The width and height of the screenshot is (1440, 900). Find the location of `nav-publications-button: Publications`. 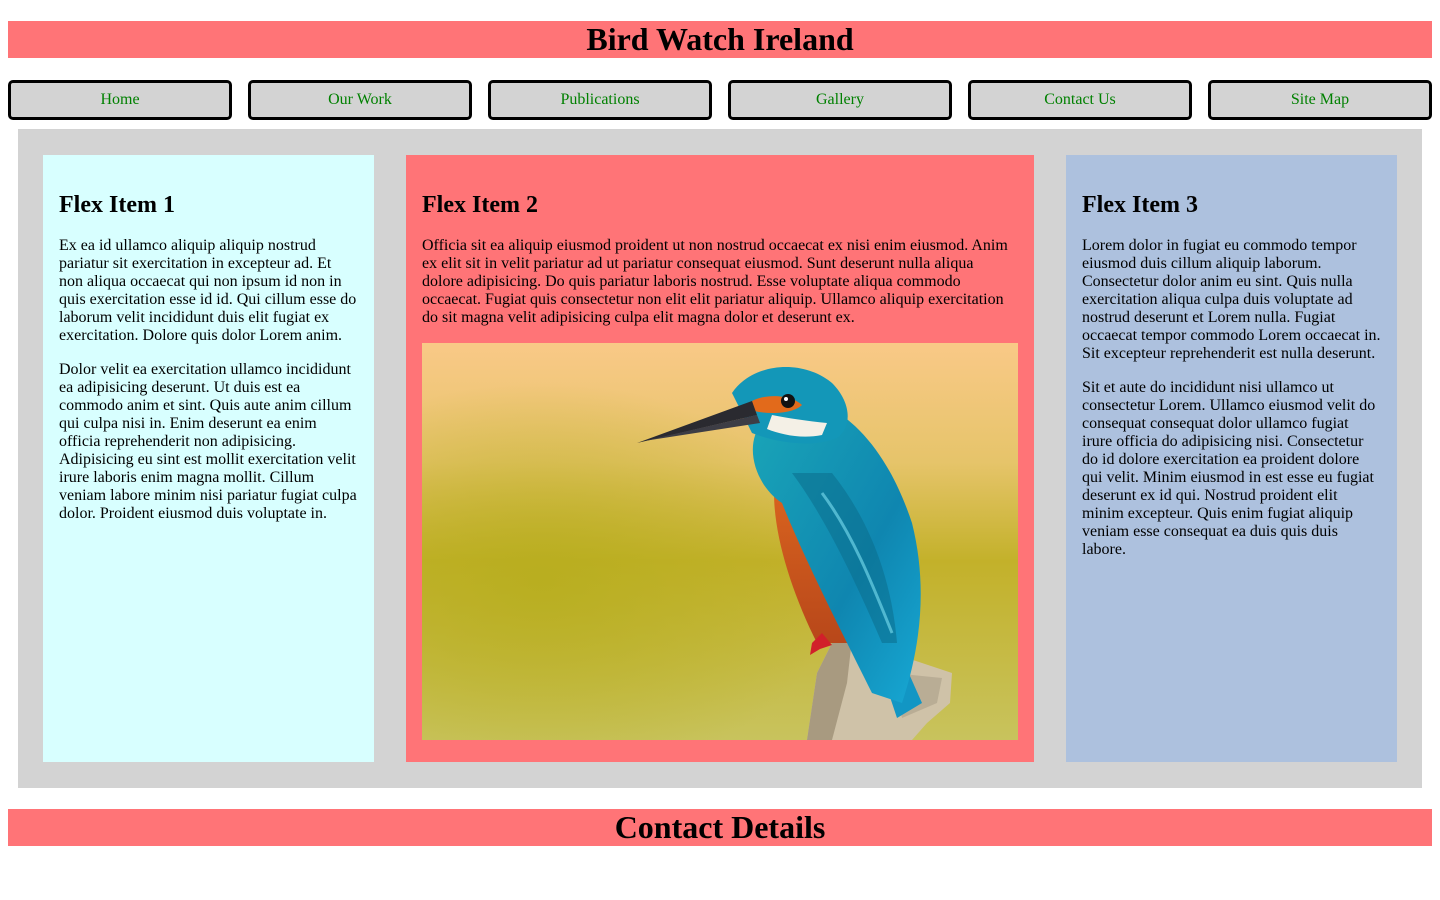

nav-publications-button: Publications is located at coordinates (600, 100).